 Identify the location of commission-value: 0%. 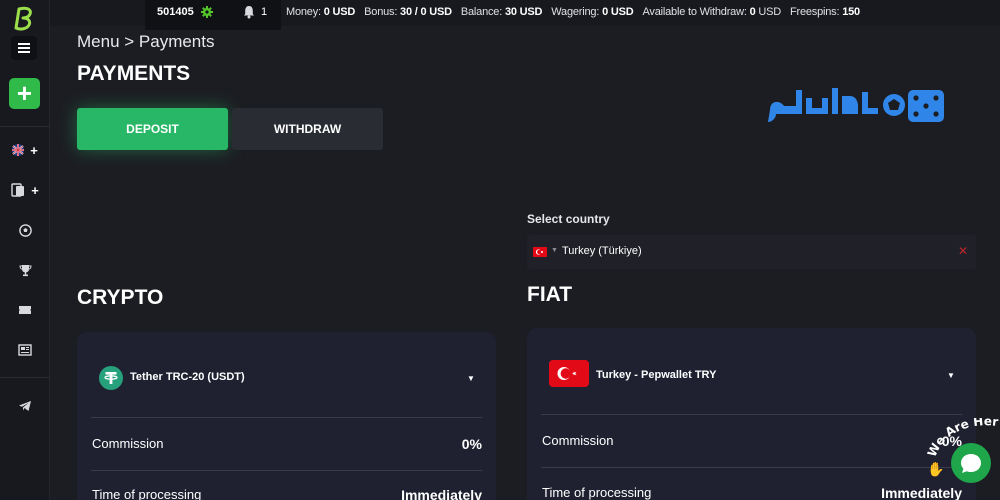
(471, 444).